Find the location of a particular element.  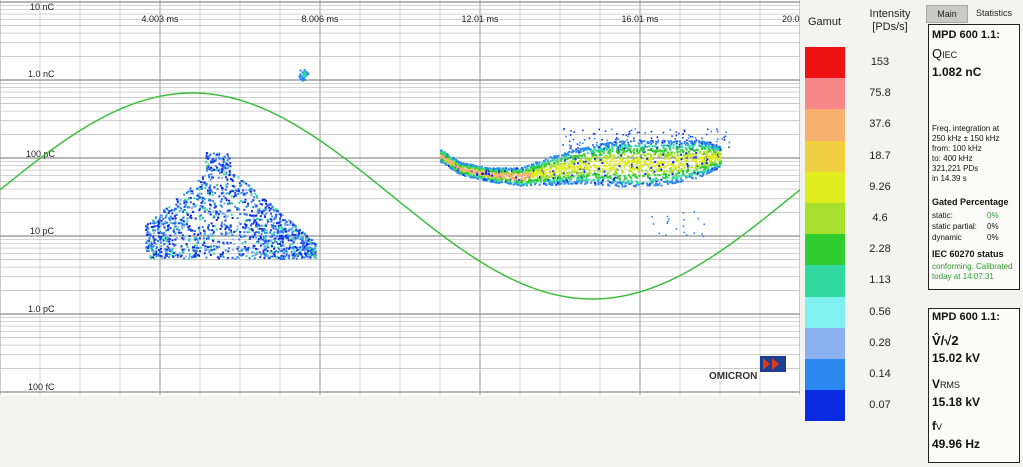

iec-status-title: IEC 60270 status is located at coordinates (968, 254).